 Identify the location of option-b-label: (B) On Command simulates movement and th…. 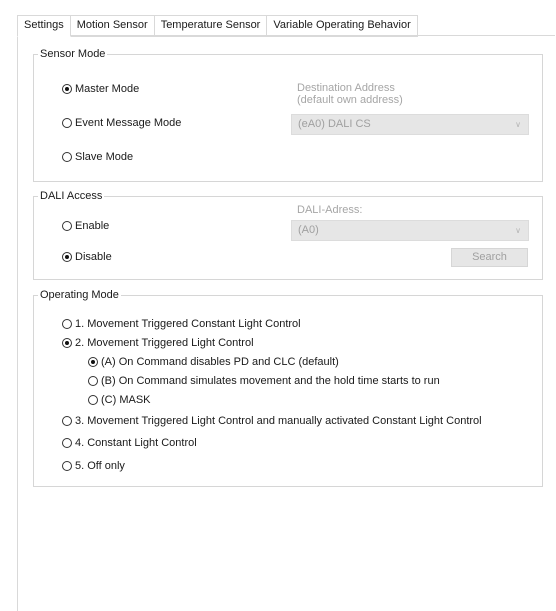
(270, 381).